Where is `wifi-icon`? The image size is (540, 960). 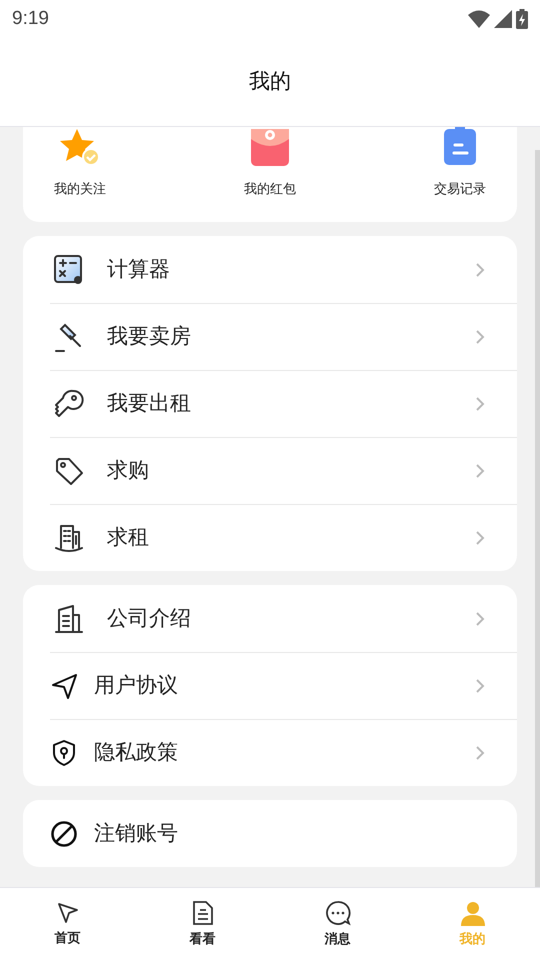
wifi-icon is located at coordinates (479, 19).